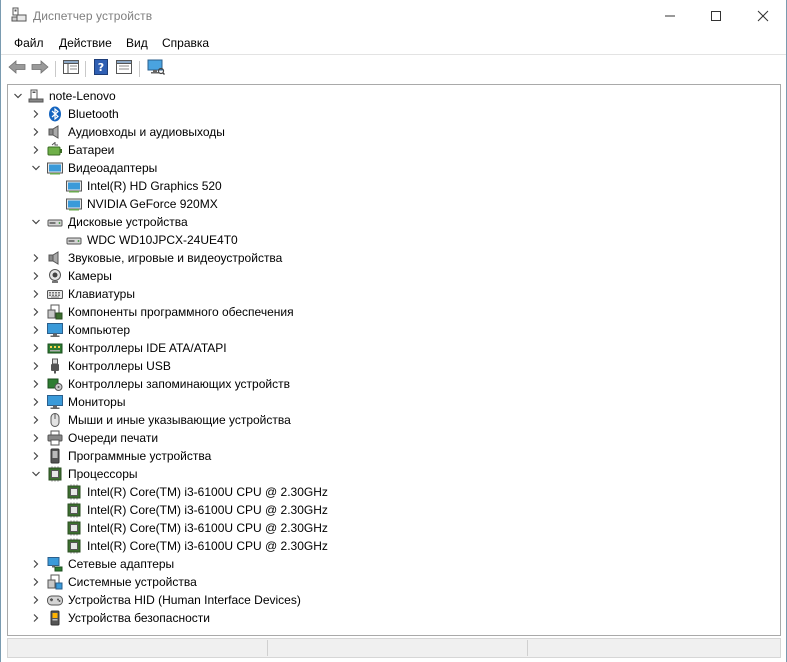 The image size is (787, 662). What do you see at coordinates (394, 312) in the screenshot?
I see `tree-category-row: Компоненты программного обеспечения` at bounding box center [394, 312].